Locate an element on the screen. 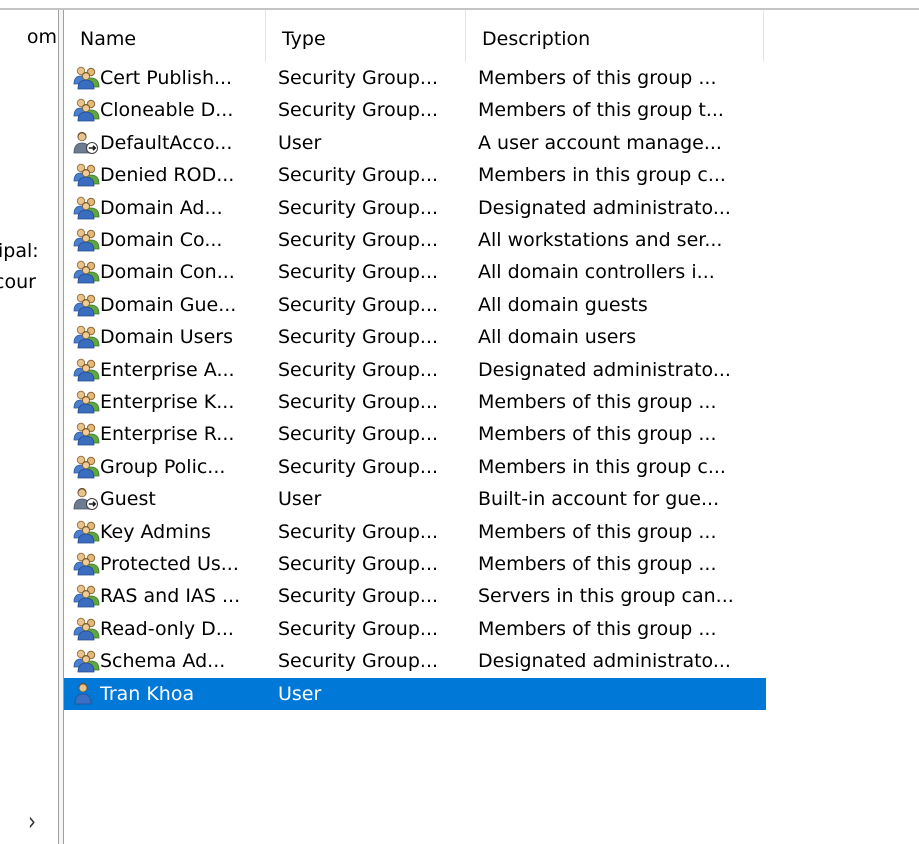  tree-pane: om ipal: cour › is located at coordinates (29, 427).